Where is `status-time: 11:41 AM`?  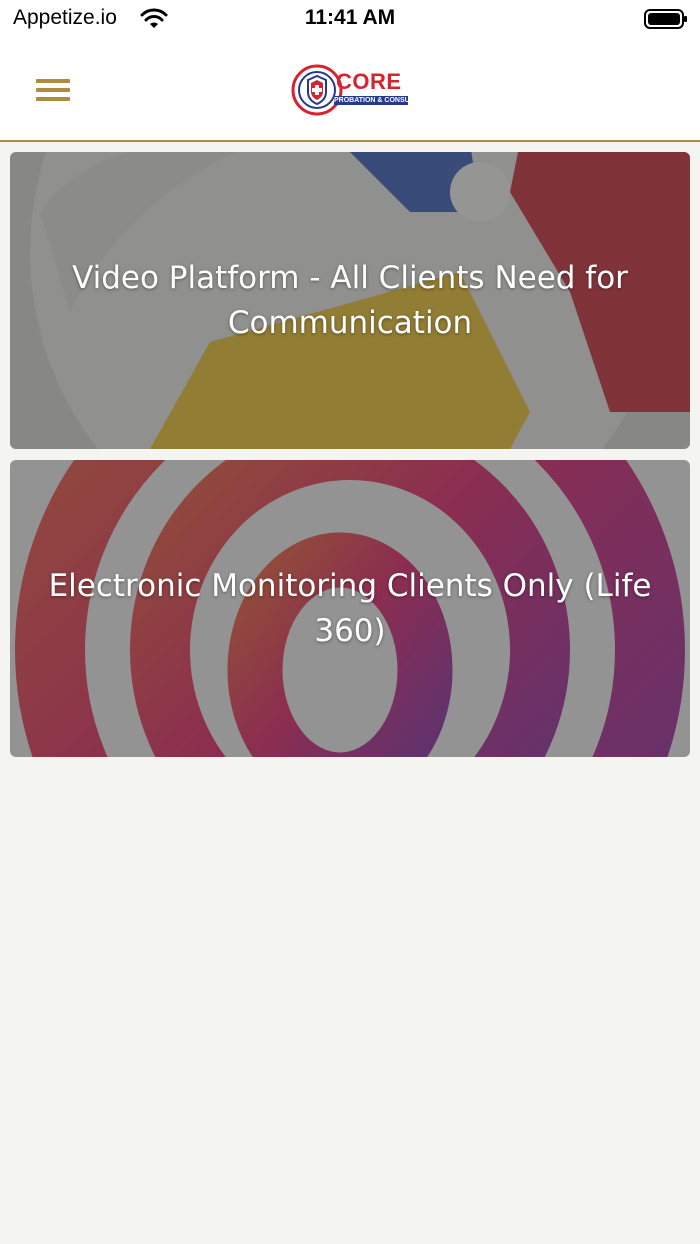 status-time: 11:41 AM is located at coordinates (350, 17).